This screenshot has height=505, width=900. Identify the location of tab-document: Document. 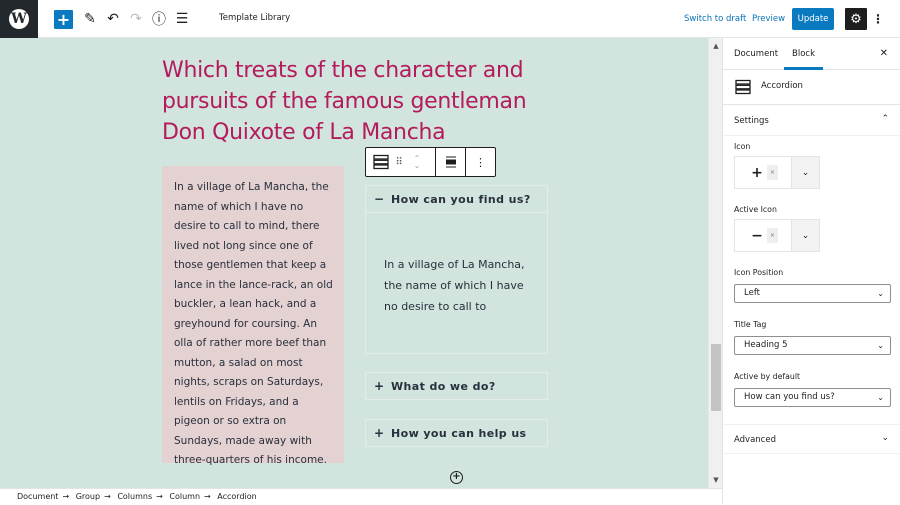
(756, 54).